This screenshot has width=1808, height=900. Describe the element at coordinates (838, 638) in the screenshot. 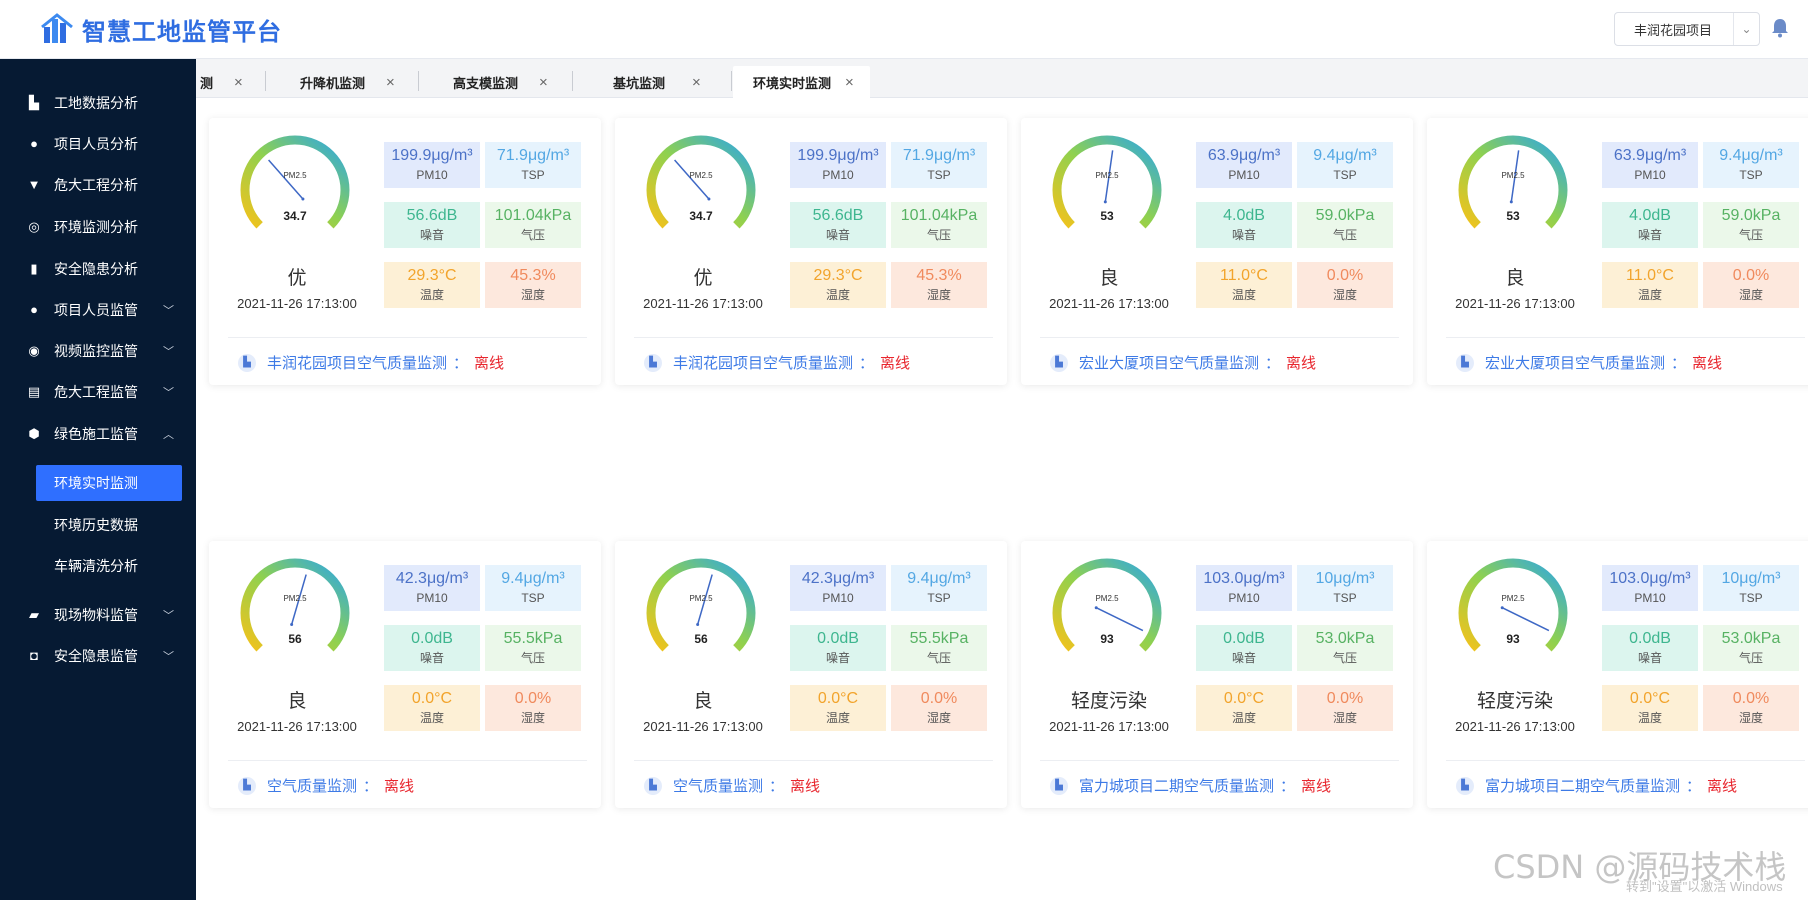

I see `metric-value: 0.0dB` at that location.